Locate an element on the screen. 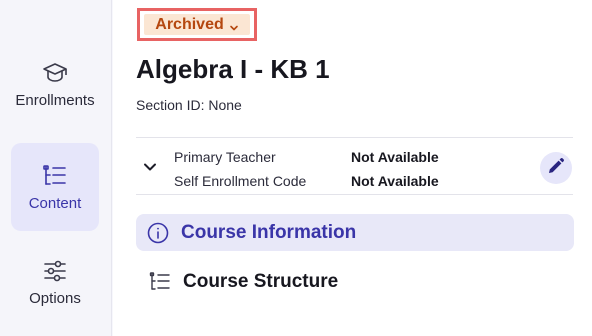  edit-button is located at coordinates (556, 168).